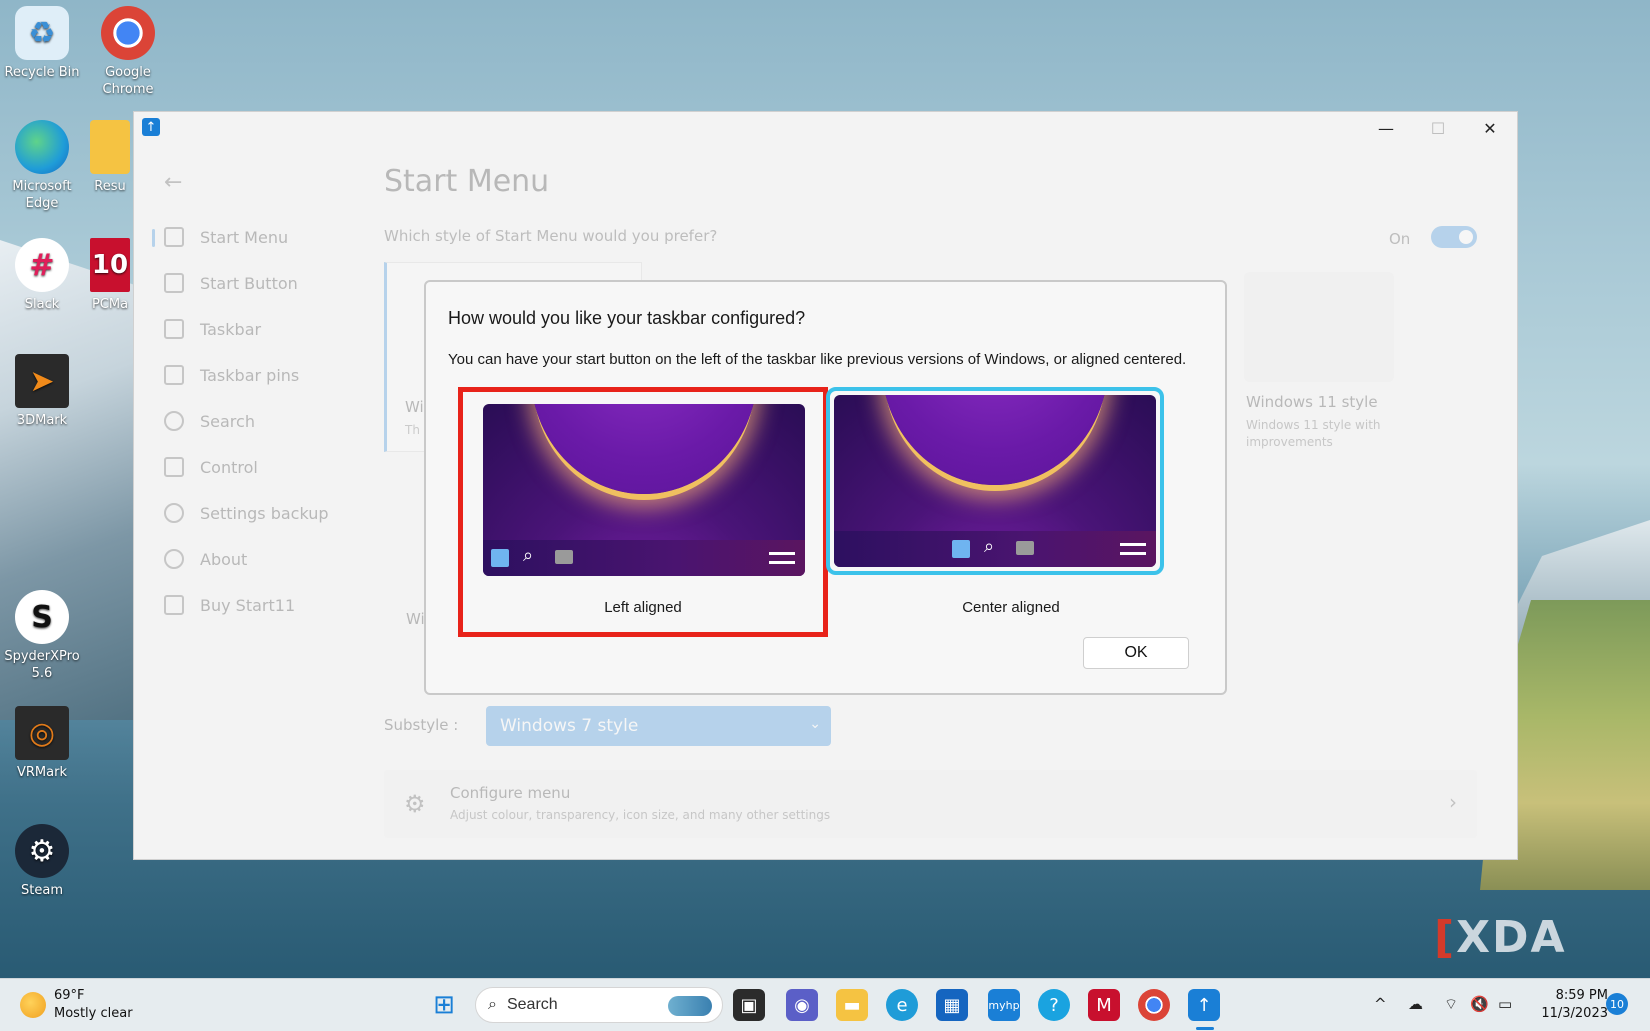 Image resolution: width=1650 pixels, height=1031 pixels. What do you see at coordinates (259, 237) in the screenshot?
I see `sidebar-item-start-menu: Start Menu` at bounding box center [259, 237].